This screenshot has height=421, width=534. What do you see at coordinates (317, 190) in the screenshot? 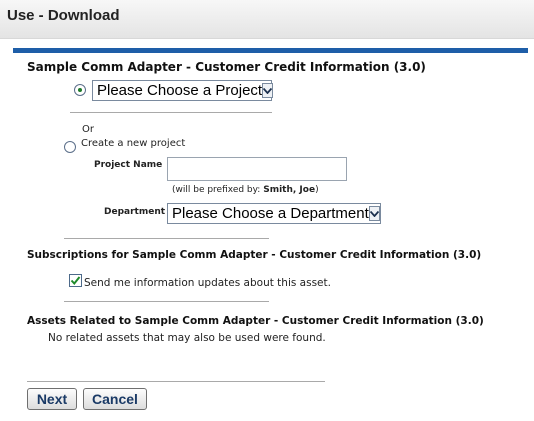
I see `prefix-note-suffix: )` at bounding box center [317, 190].